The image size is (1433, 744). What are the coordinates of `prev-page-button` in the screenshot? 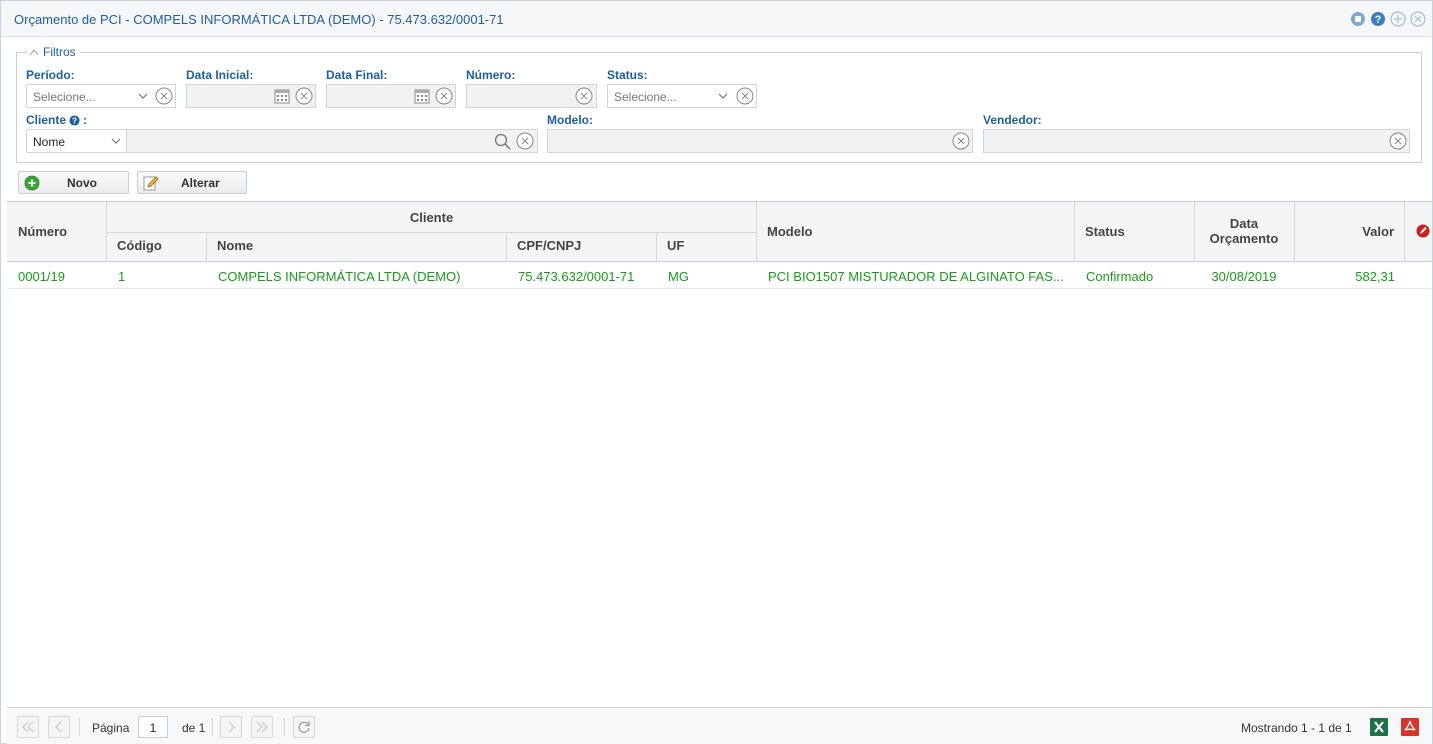 It's located at (59, 727).